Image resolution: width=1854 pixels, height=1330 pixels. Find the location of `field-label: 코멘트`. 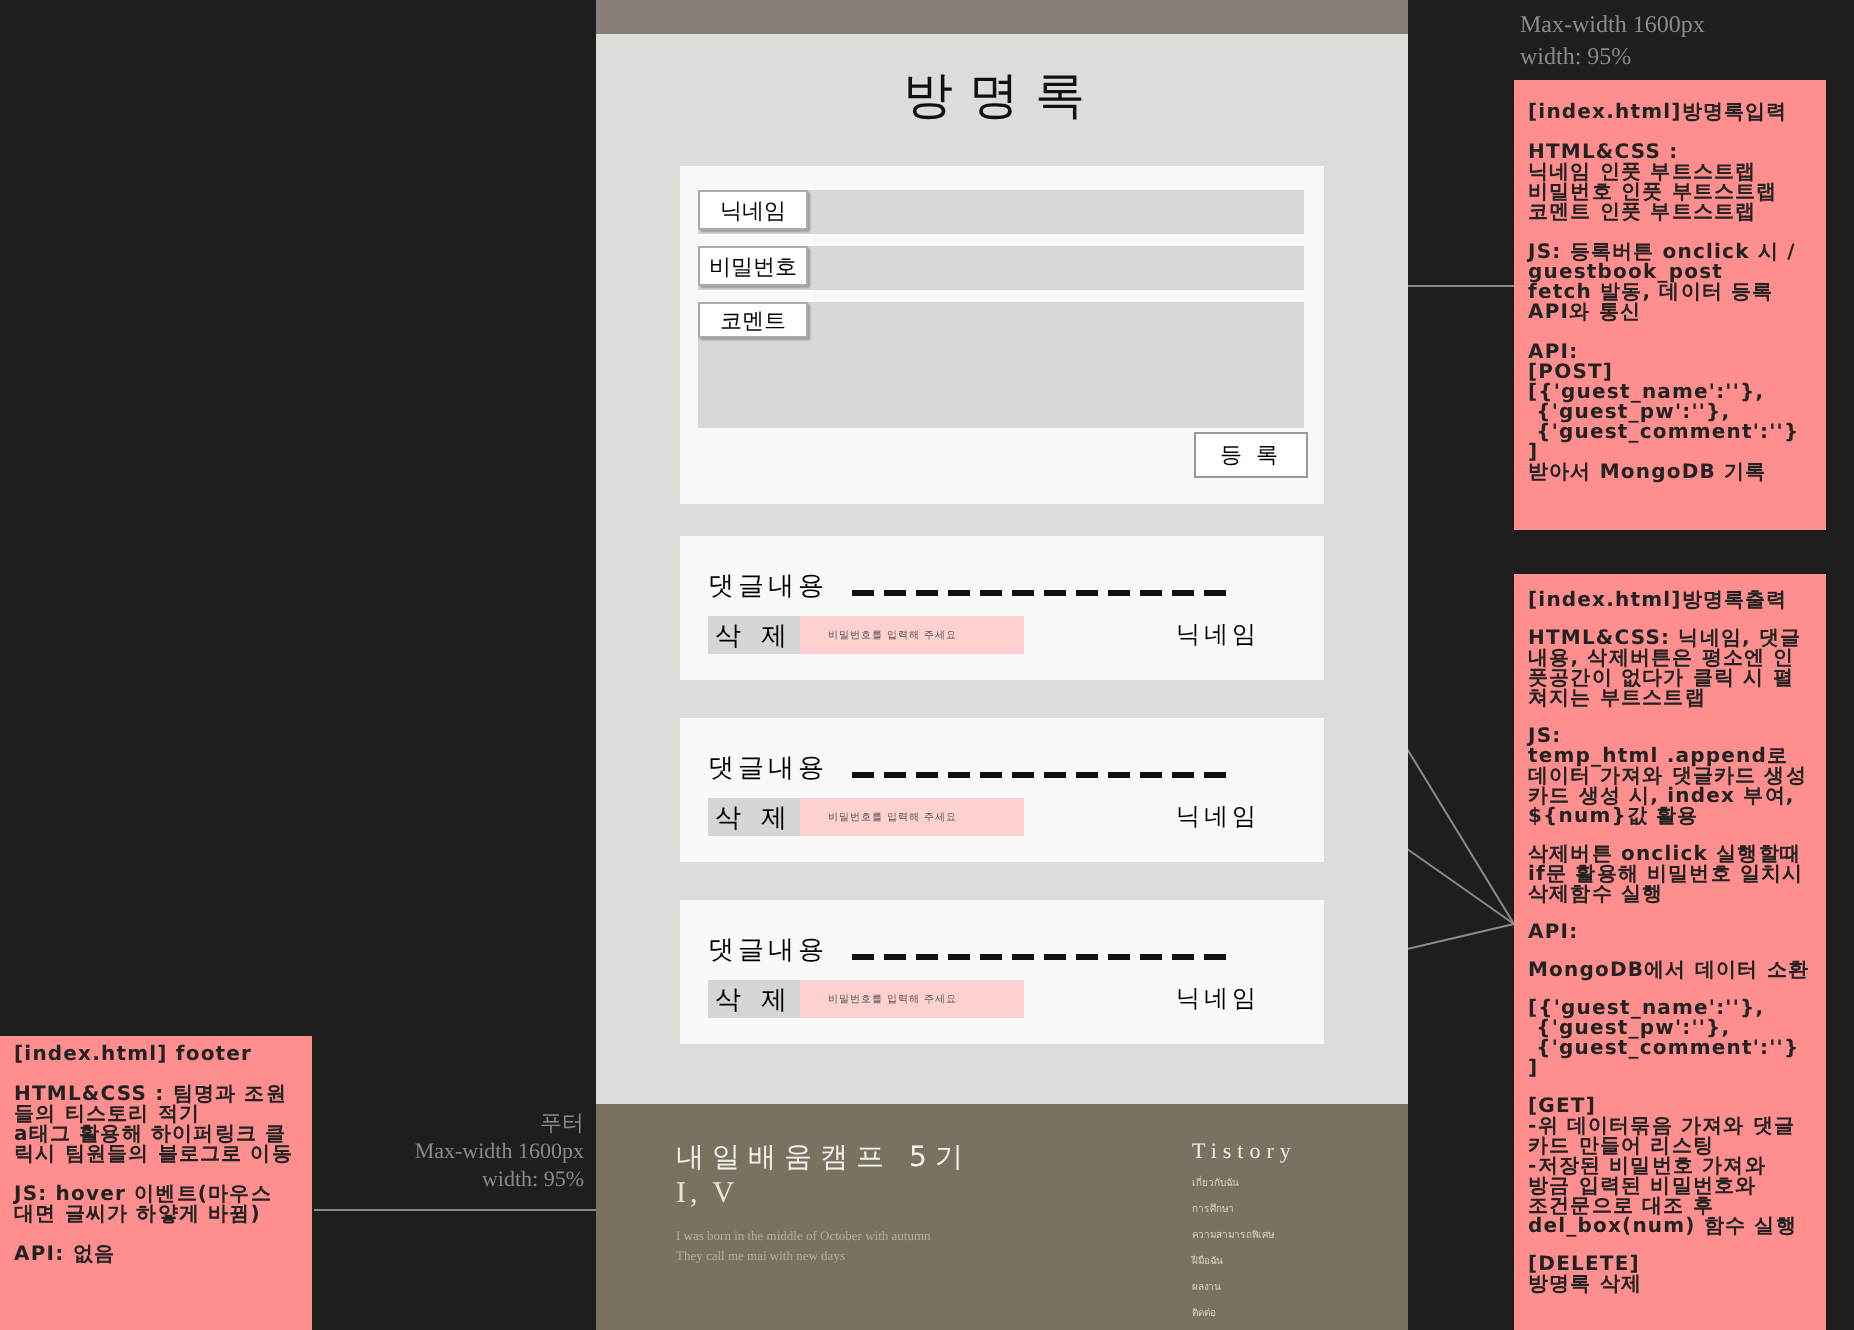

field-label: 코멘트 is located at coordinates (753, 320).